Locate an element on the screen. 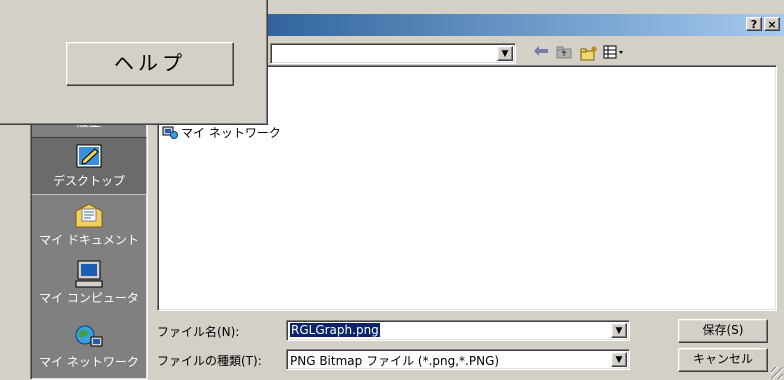 This screenshot has width=784, height=380. filename-combo: RGLGraph.png ▼ is located at coordinates (458, 330).